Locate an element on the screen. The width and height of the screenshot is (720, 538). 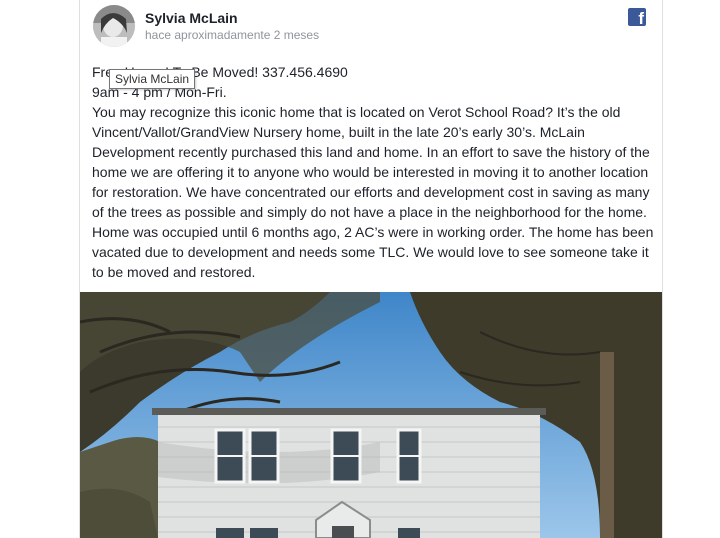
avatar is located at coordinates (114, 26).